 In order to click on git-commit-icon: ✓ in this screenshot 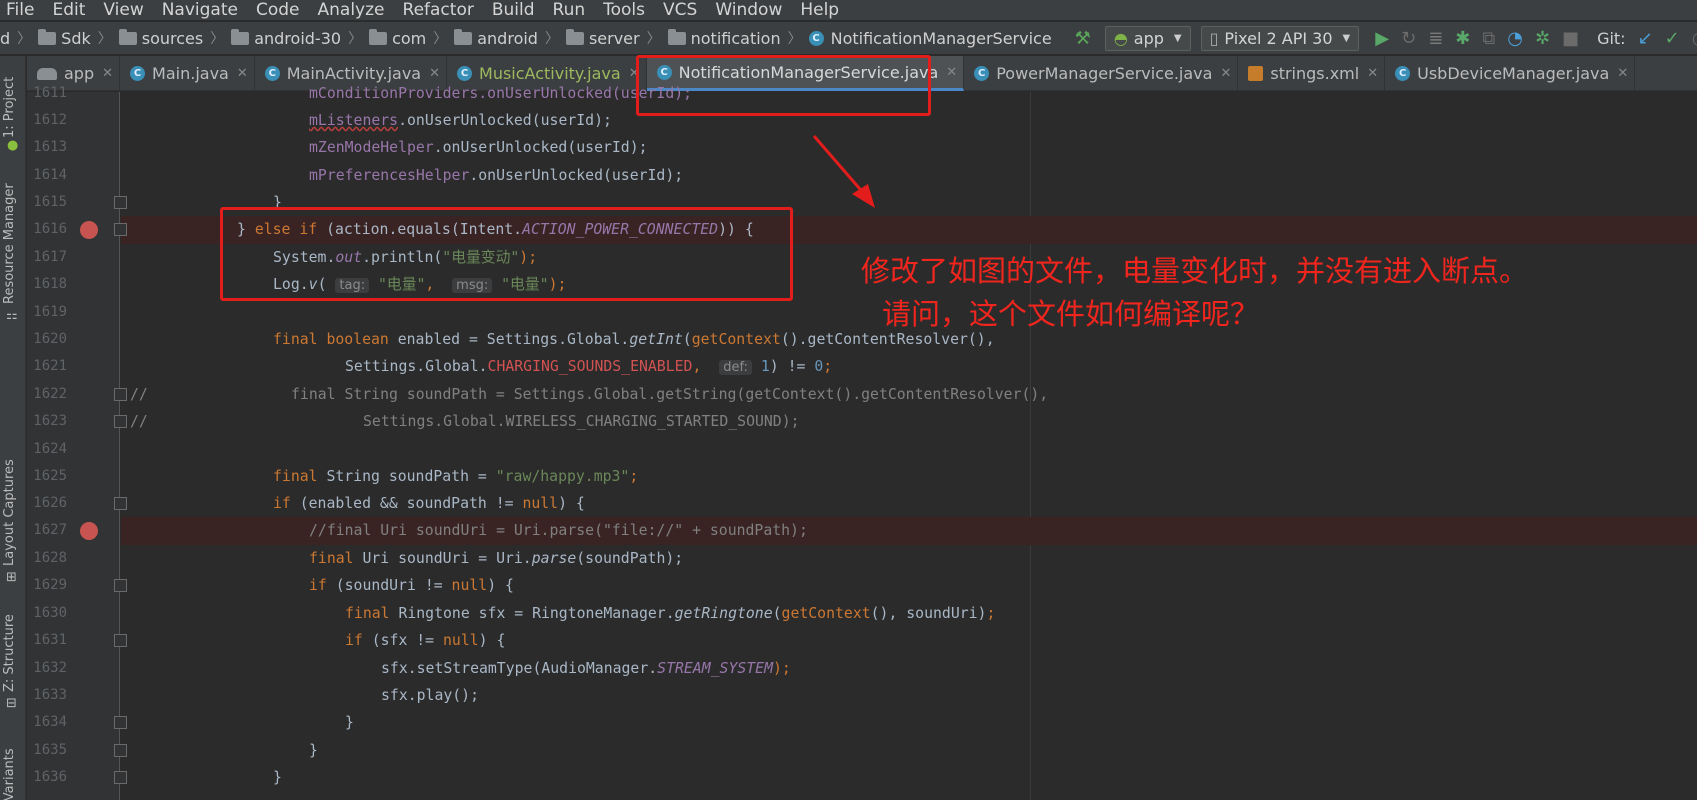, I will do `click(1672, 38)`.